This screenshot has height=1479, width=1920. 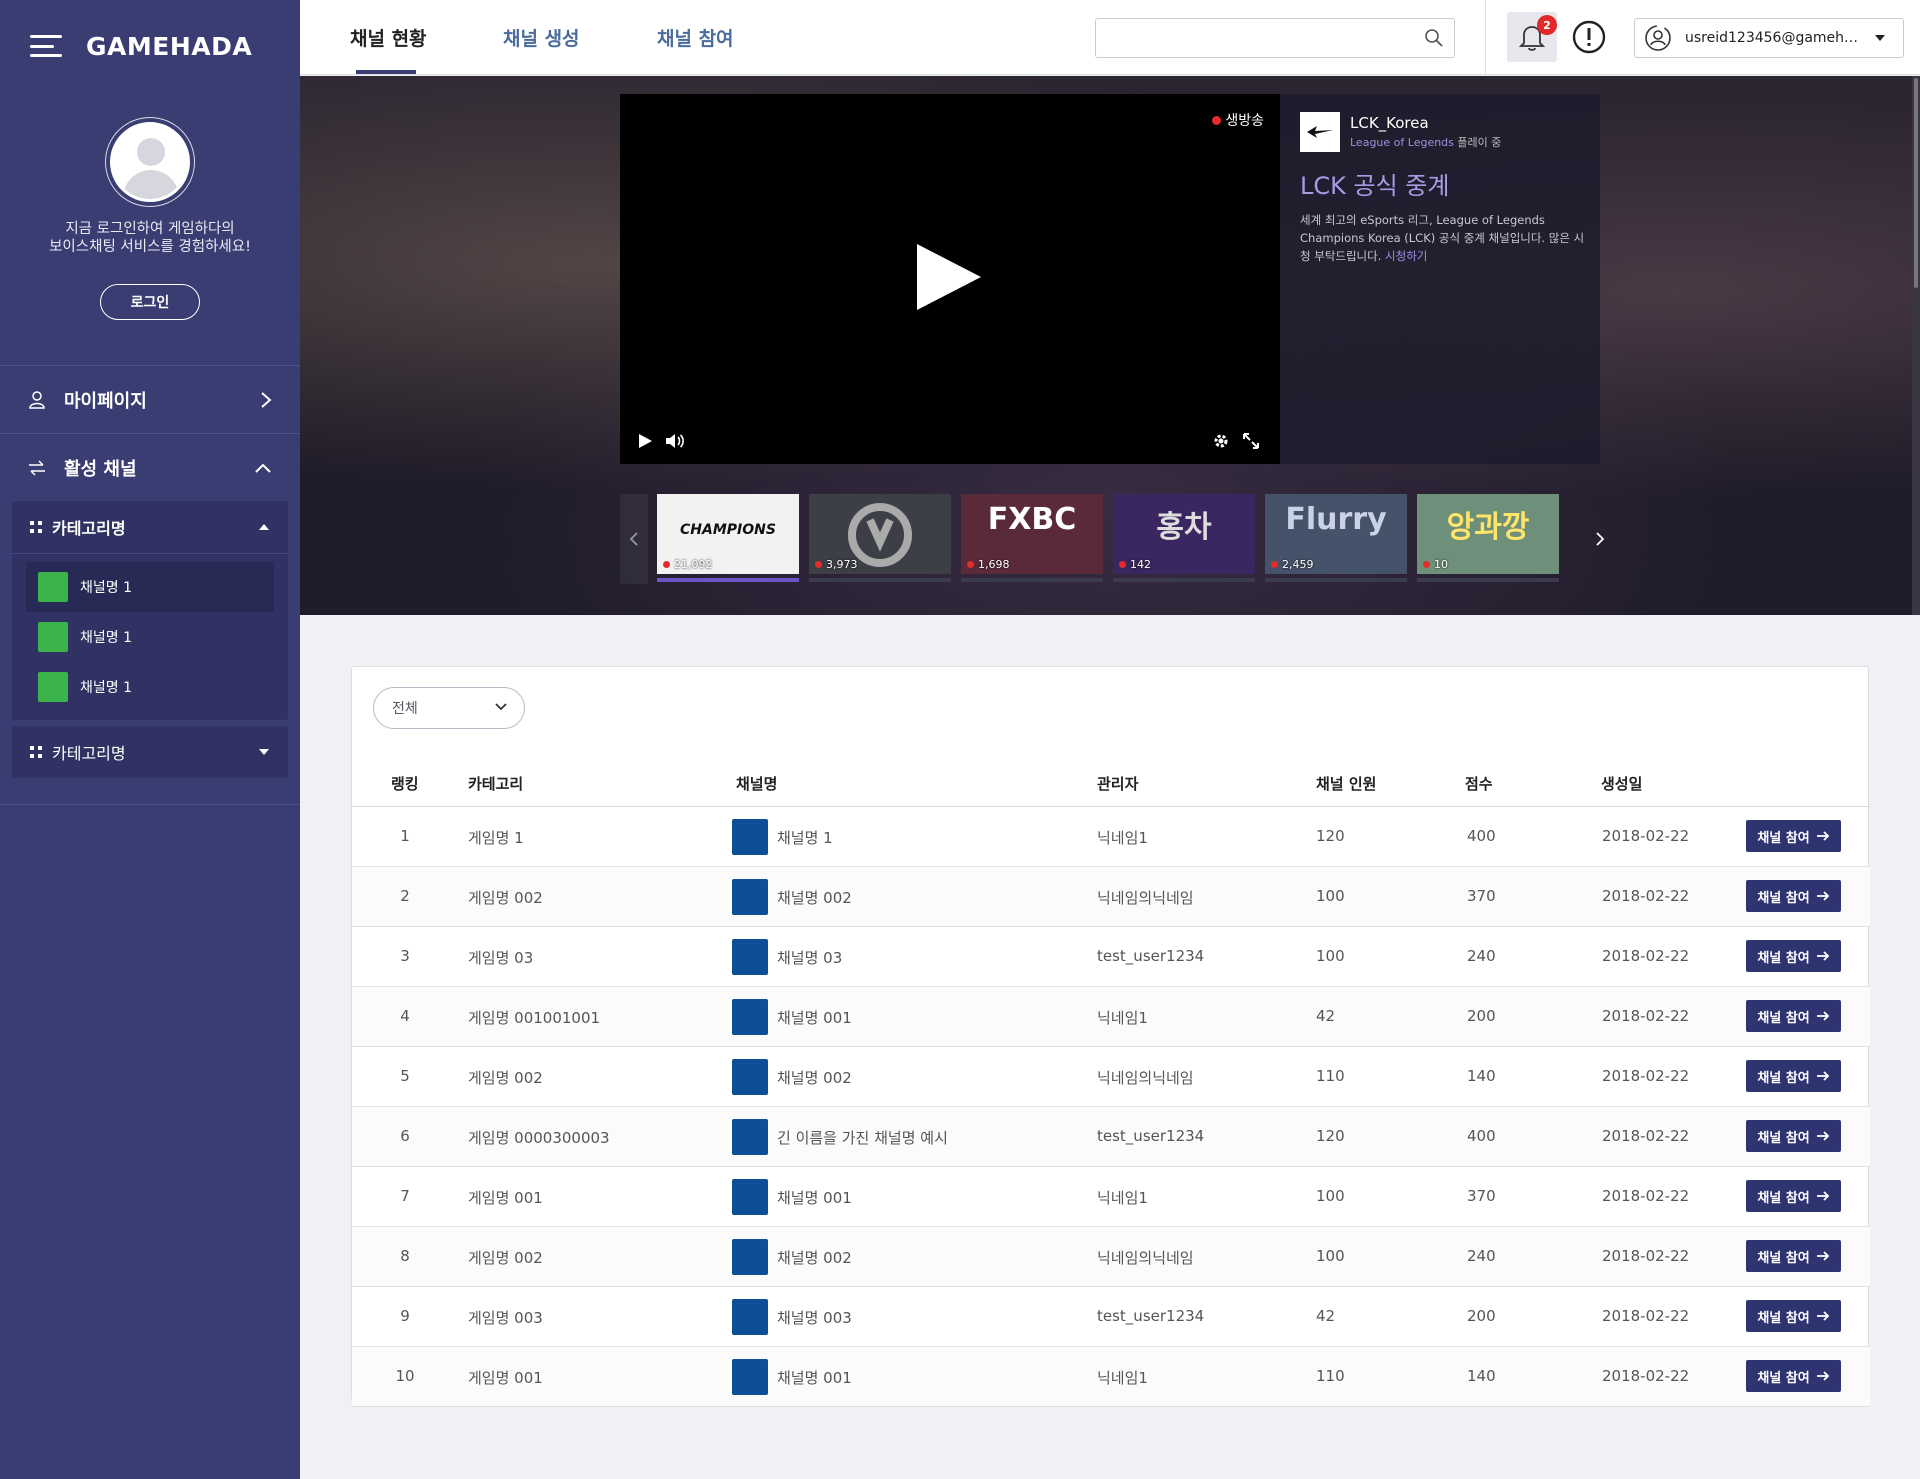 I want to click on channel-name-cell: 긴 이름을 가진 채널명 예시, so click(x=862, y=1137).